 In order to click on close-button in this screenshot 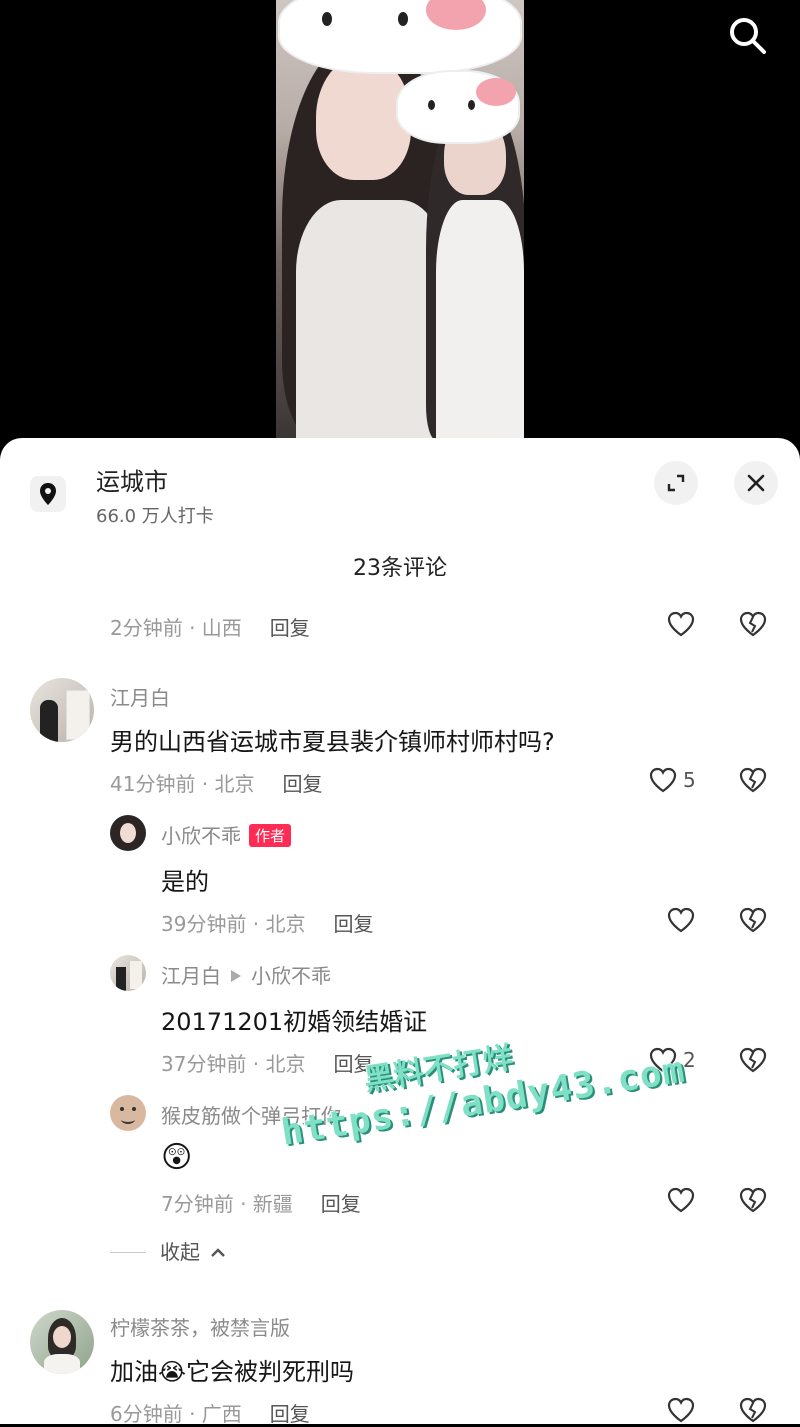, I will do `click(756, 483)`.